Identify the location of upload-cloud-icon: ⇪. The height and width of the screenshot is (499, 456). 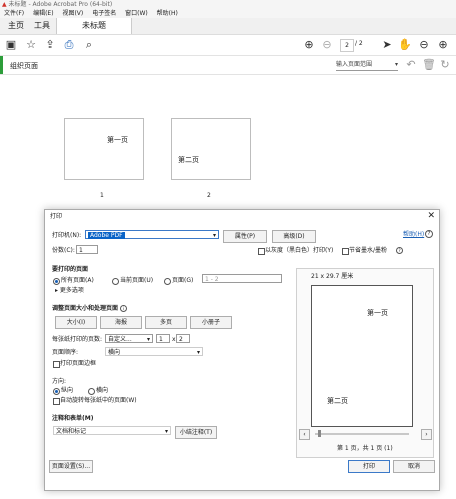
(50, 45).